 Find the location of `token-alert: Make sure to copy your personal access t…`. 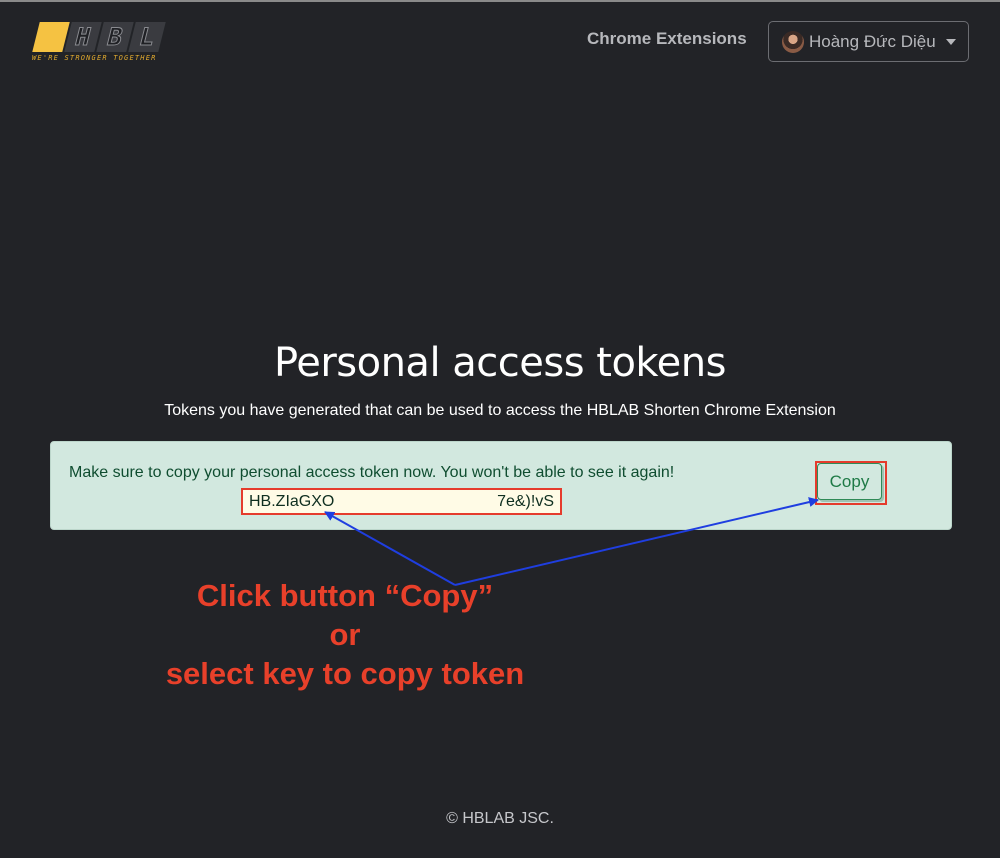

token-alert: Make sure to copy your personal access t… is located at coordinates (501, 485).